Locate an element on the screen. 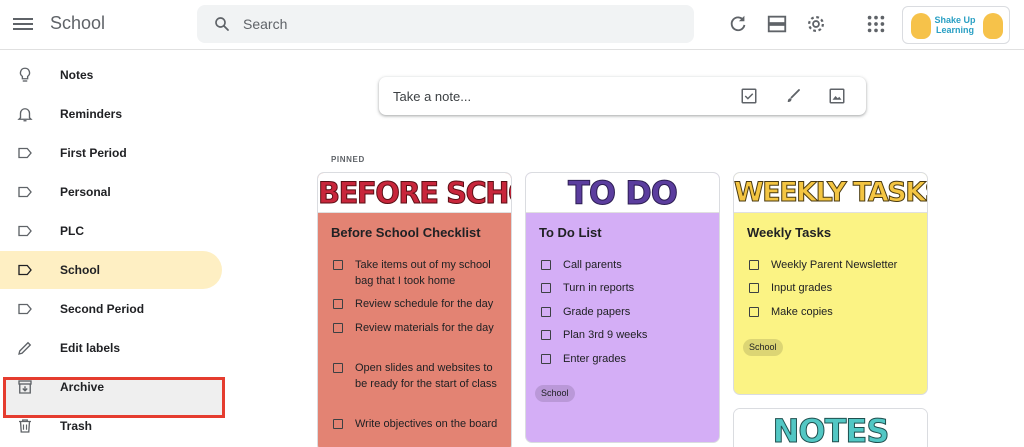  sidebar-item-label: Notes is located at coordinates (77, 75).